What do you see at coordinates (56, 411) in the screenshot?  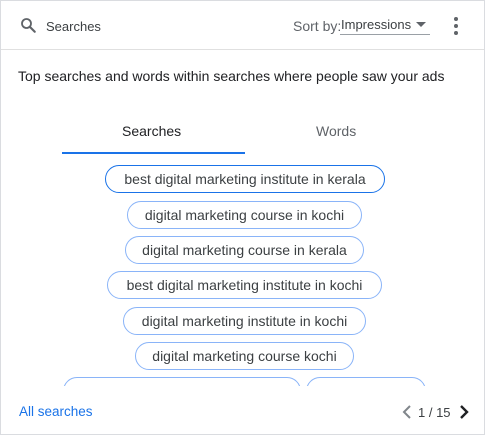 I see `all-searches-link: All searches` at bounding box center [56, 411].